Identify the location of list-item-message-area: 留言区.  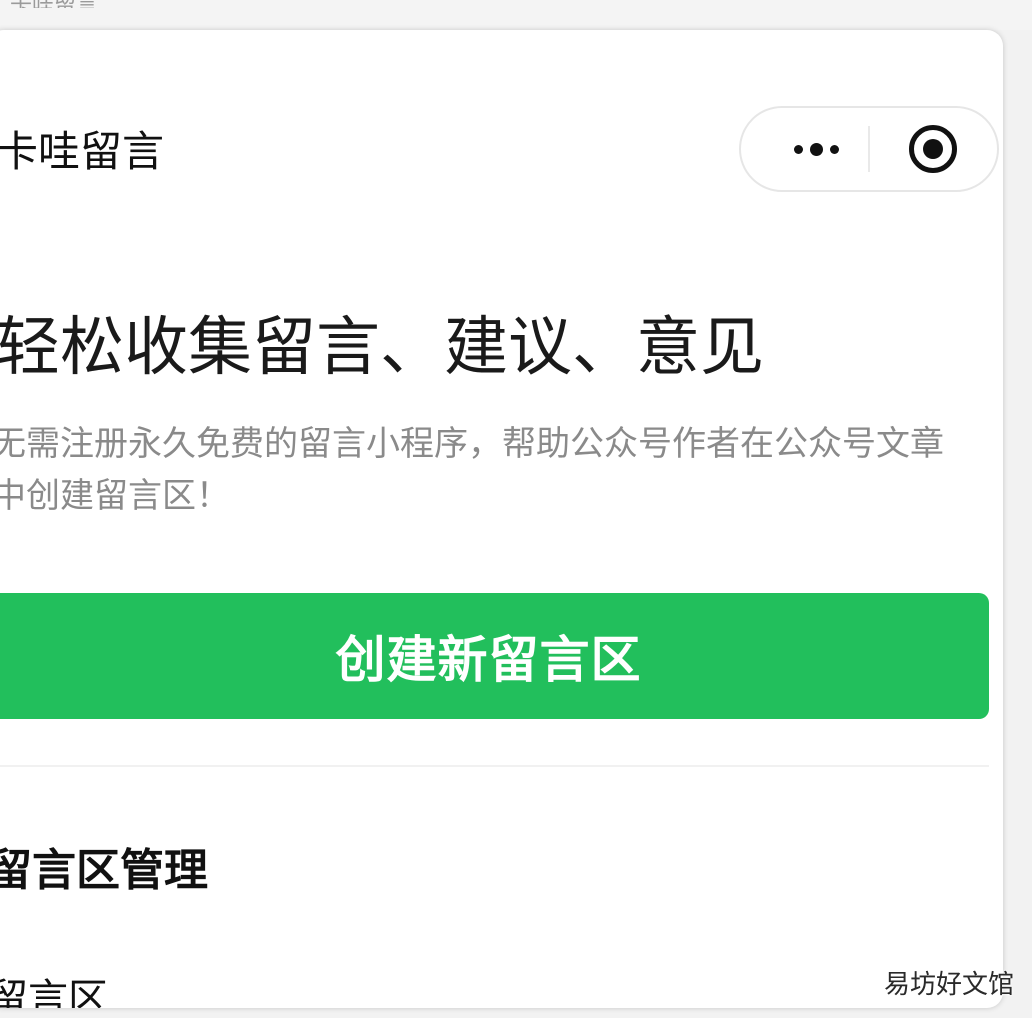
(54, 991).